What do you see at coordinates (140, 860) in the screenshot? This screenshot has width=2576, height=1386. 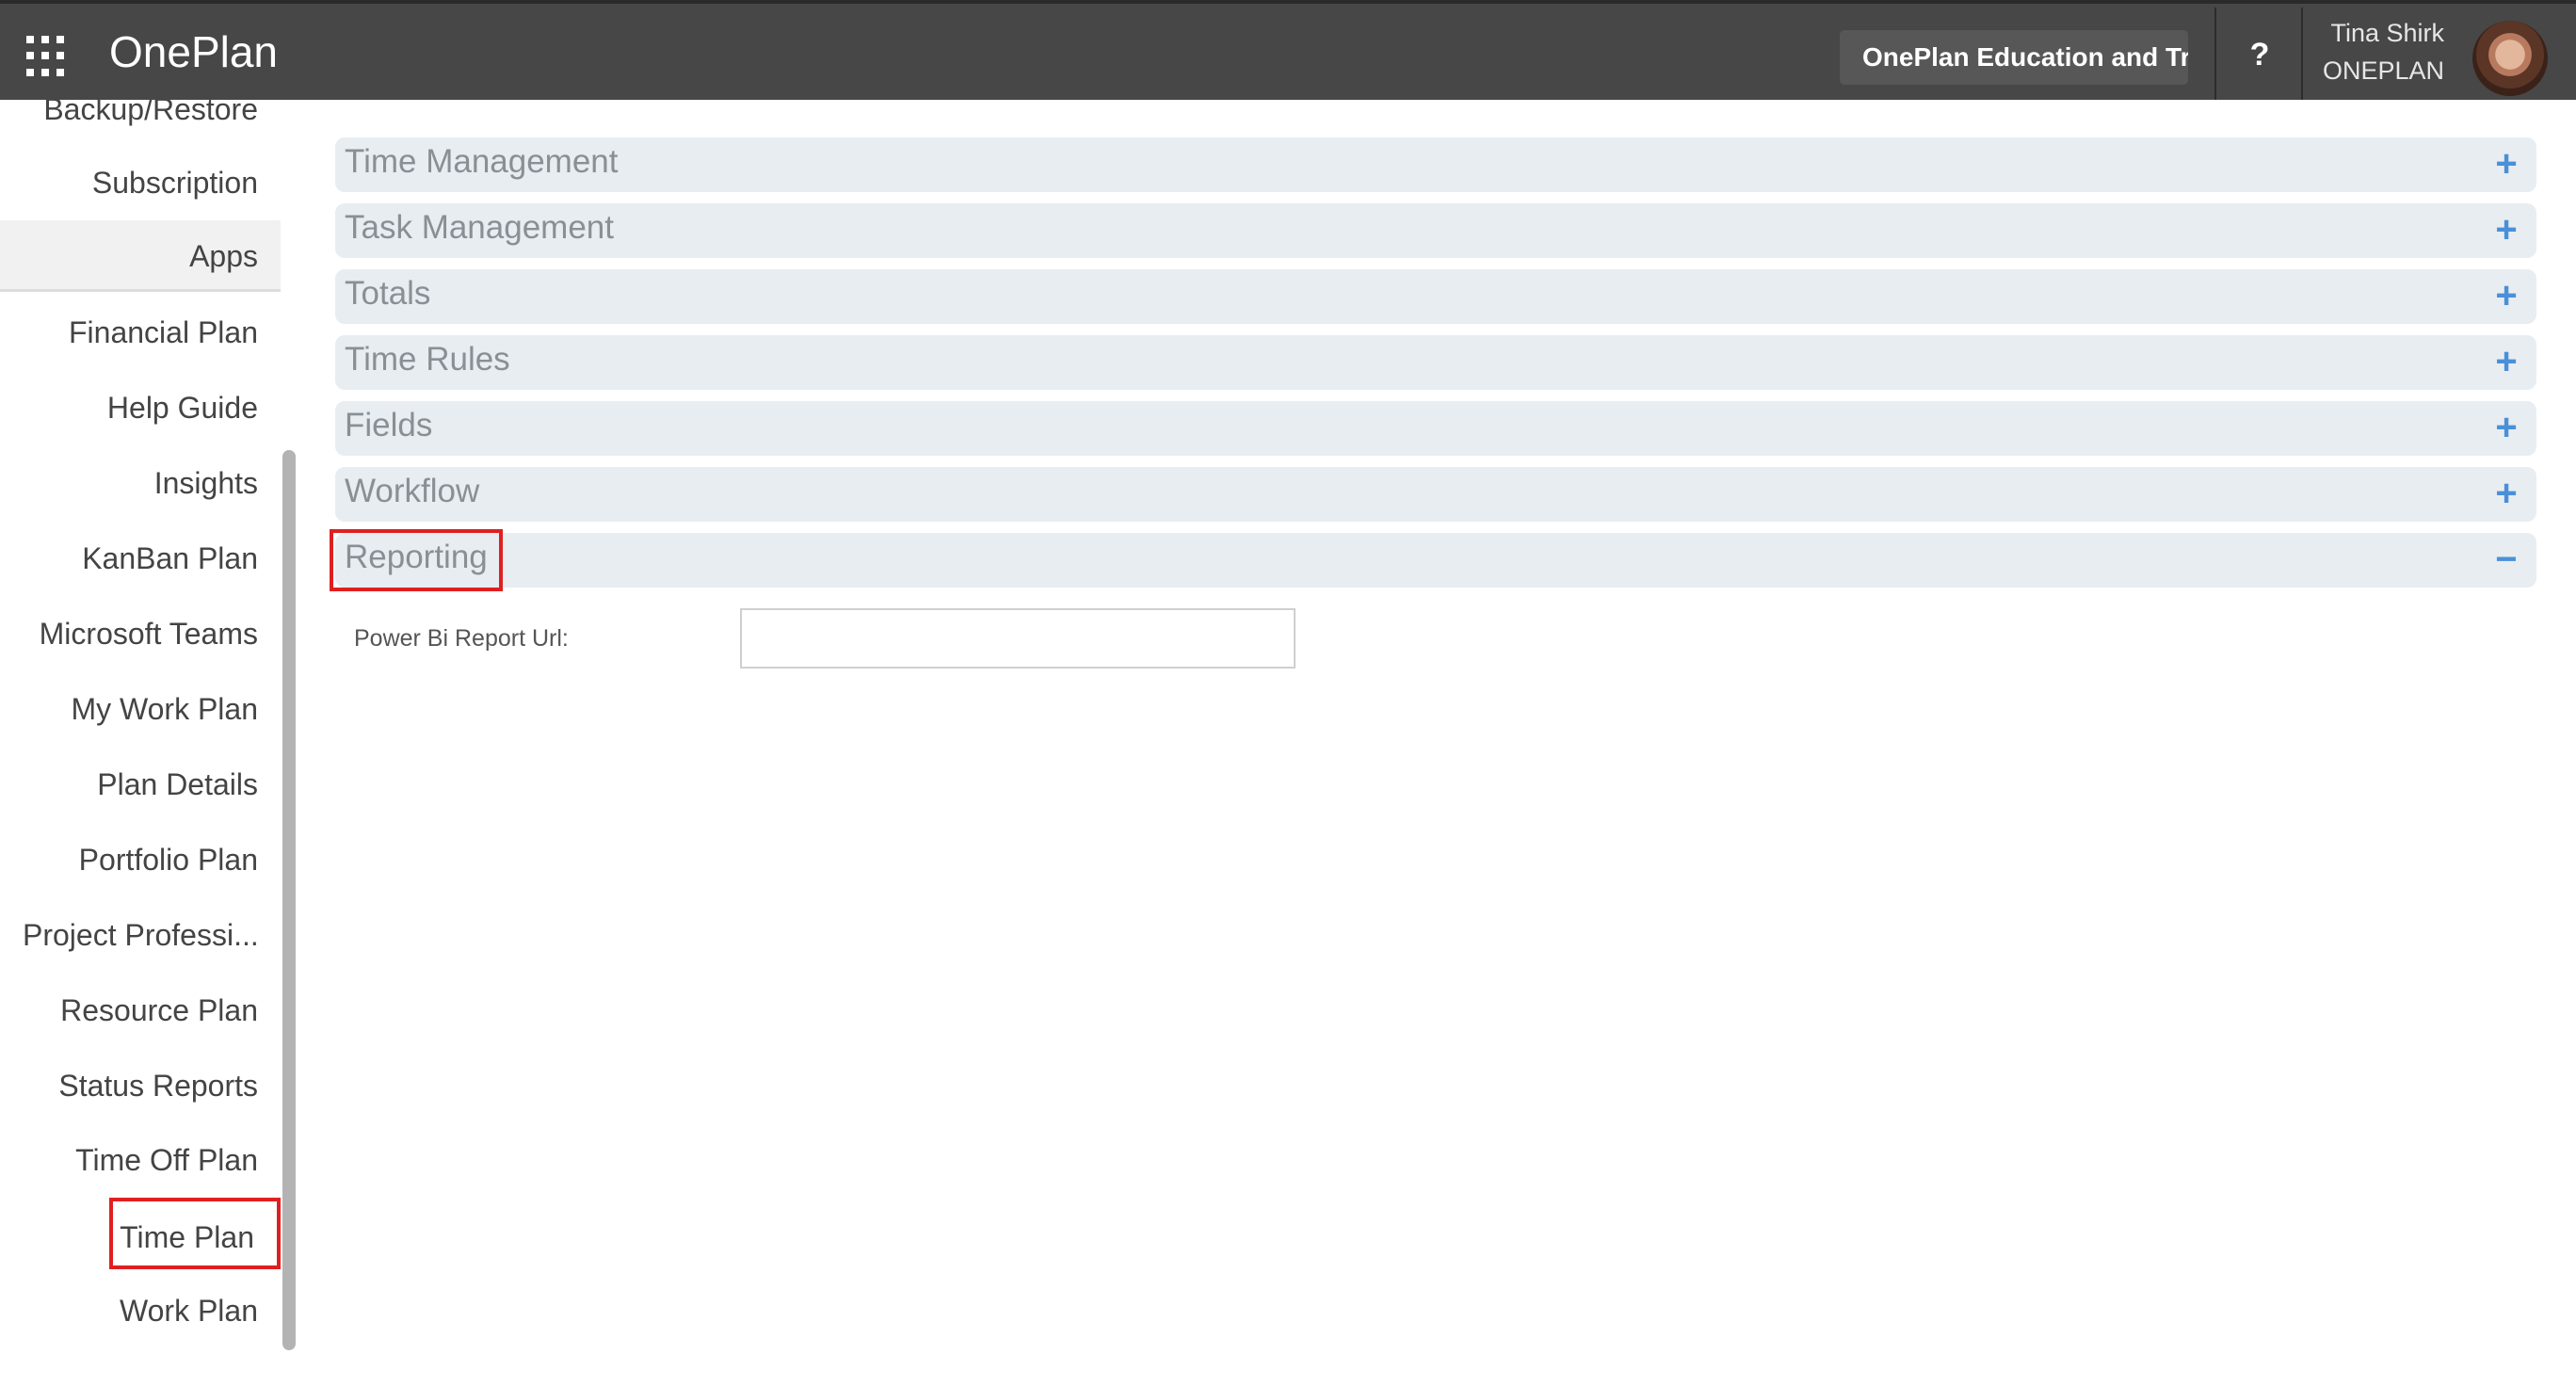 I see `sidebar-item-portfolio-plan: Portfolio Plan` at bounding box center [140, 860].